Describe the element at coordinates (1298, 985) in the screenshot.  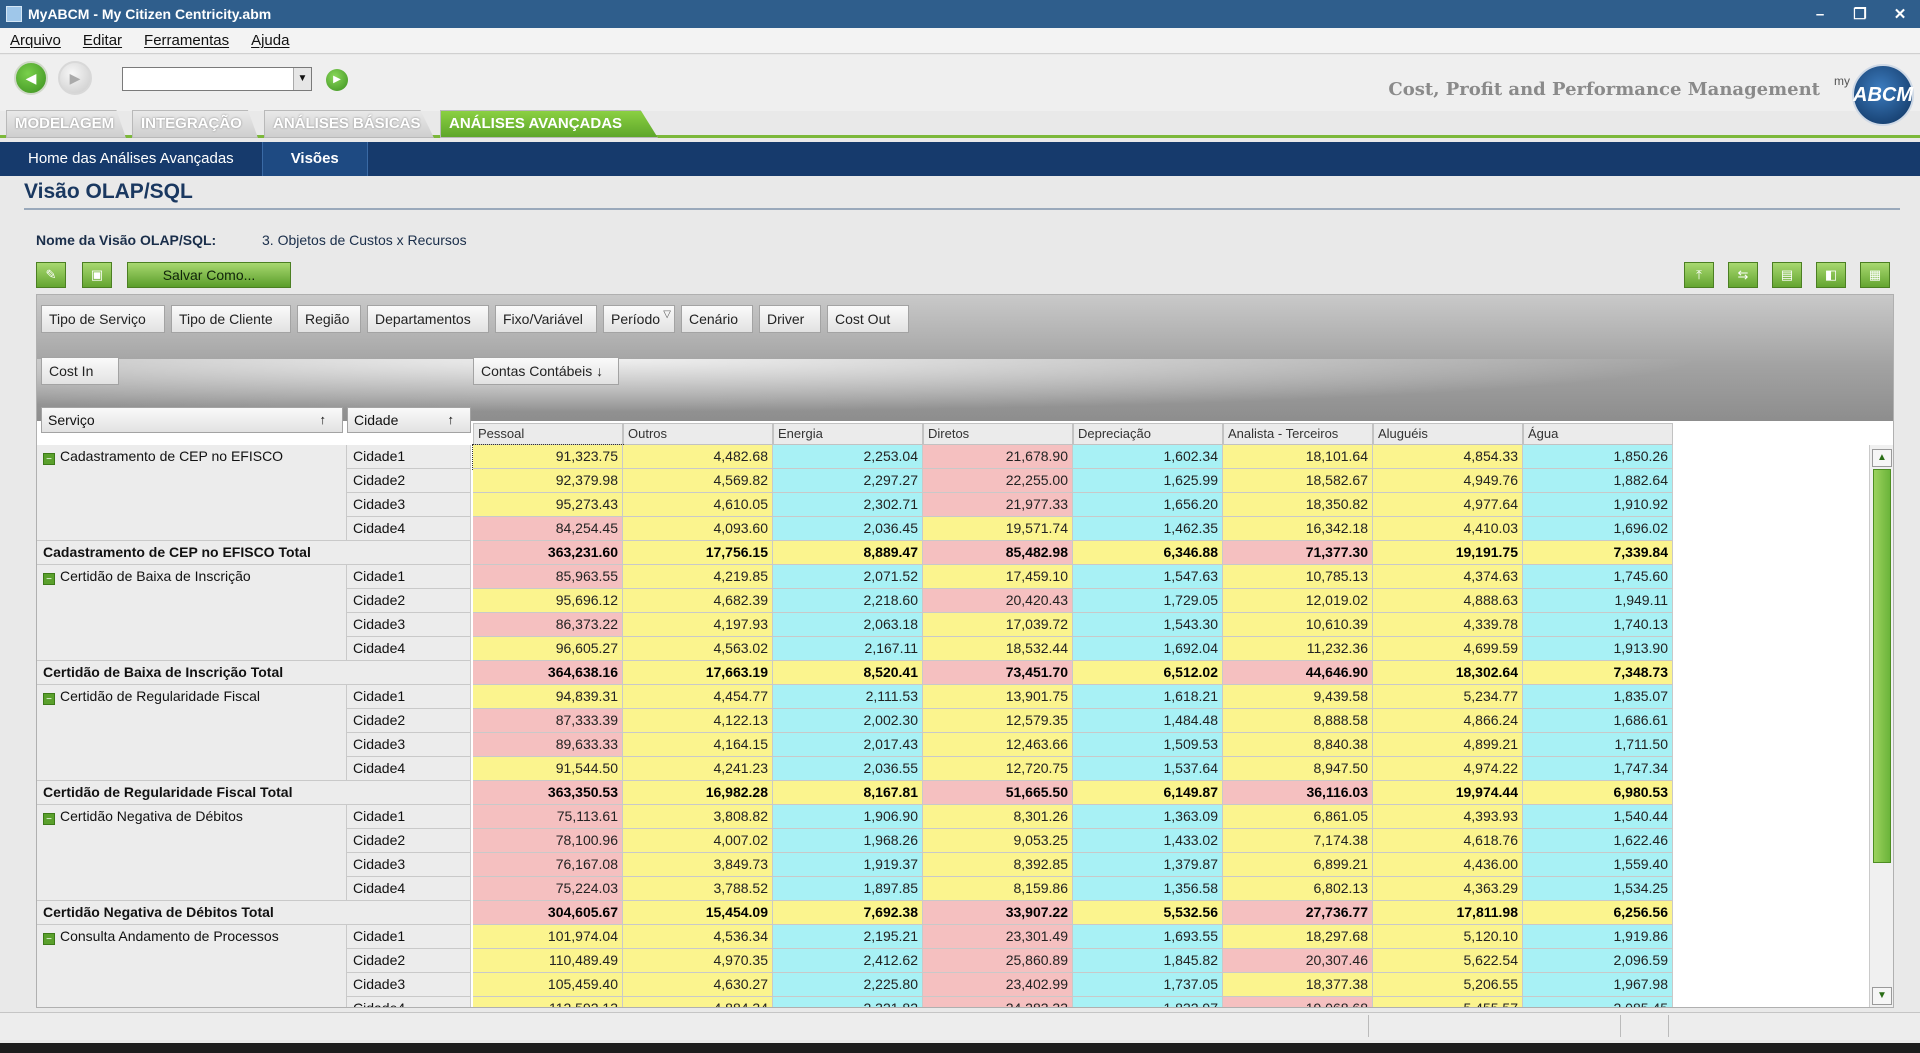
I see `data-cell: 18,377.38` at that location.